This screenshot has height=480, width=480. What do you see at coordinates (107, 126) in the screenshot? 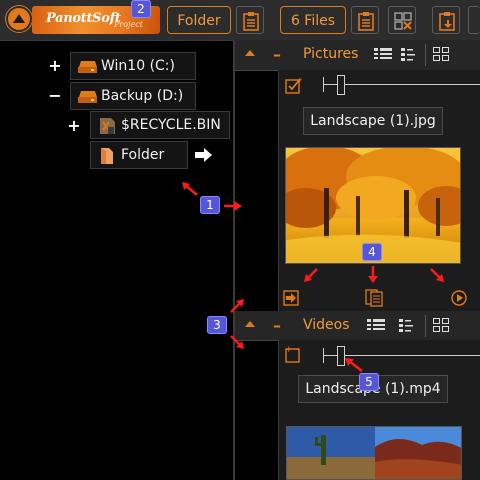
I see `recycle-bin-icon` at bounding box center [107, 126].